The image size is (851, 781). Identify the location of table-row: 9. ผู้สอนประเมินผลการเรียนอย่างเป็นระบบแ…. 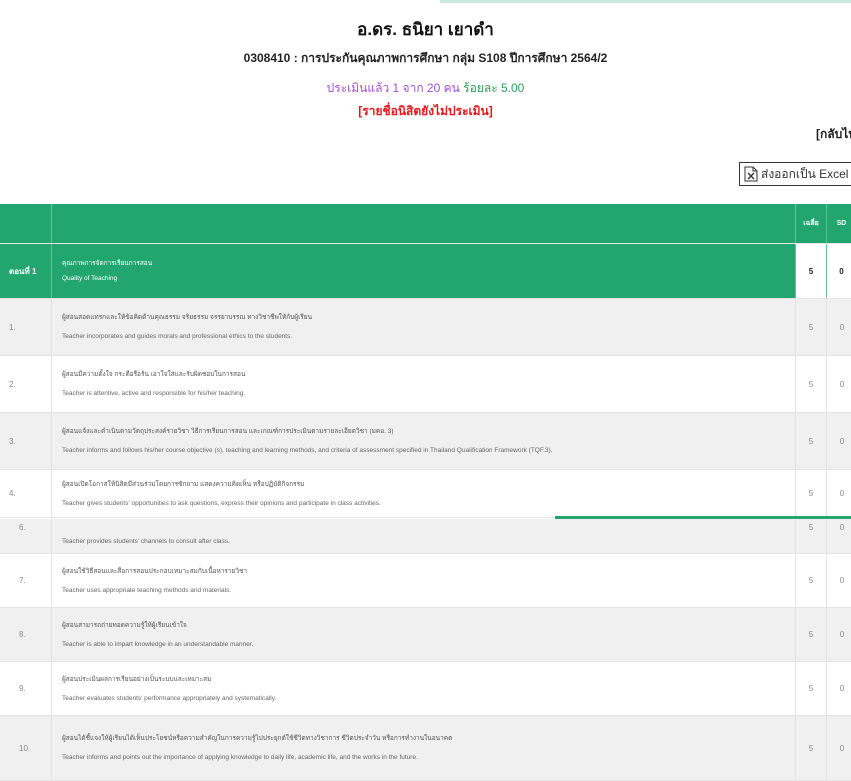
(425, 689).